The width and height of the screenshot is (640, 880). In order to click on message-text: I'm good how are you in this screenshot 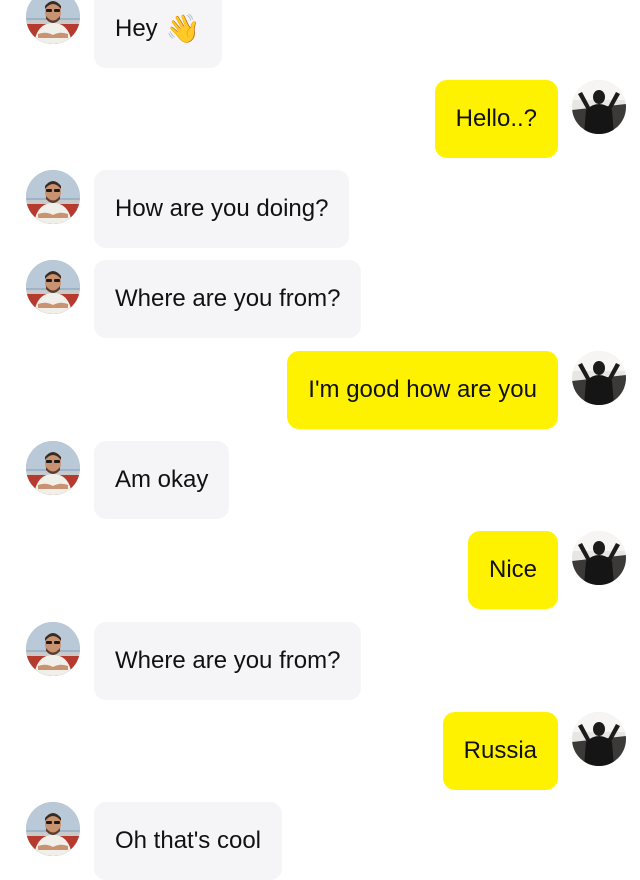, I will do `click(422, 389)`.